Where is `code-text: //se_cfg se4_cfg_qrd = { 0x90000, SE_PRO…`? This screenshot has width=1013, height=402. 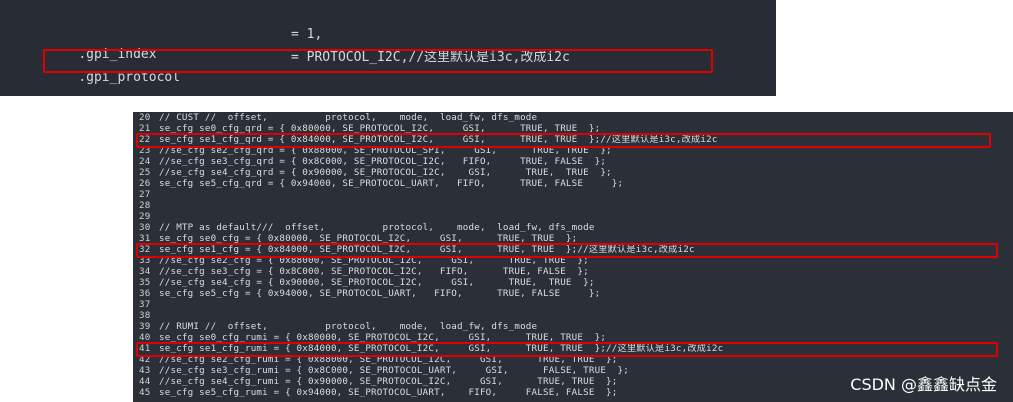 code-text: //se_cfg se4_cfg_qrd = { 0x90000, SE_PRO… is located at coordinates (385, 172).